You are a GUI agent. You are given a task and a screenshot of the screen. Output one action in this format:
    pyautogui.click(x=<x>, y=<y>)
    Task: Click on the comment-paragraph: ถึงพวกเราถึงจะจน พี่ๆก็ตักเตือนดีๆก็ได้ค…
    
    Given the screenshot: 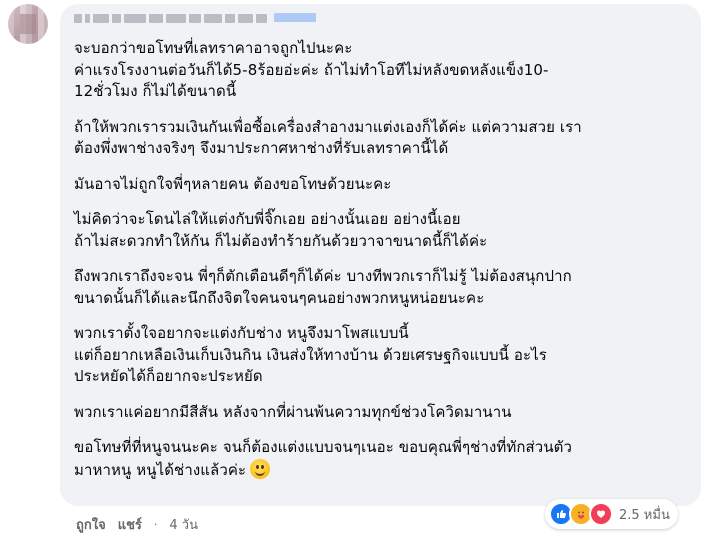 What is the action you would take?
    pyautogui.click(x=384, y=287)
    